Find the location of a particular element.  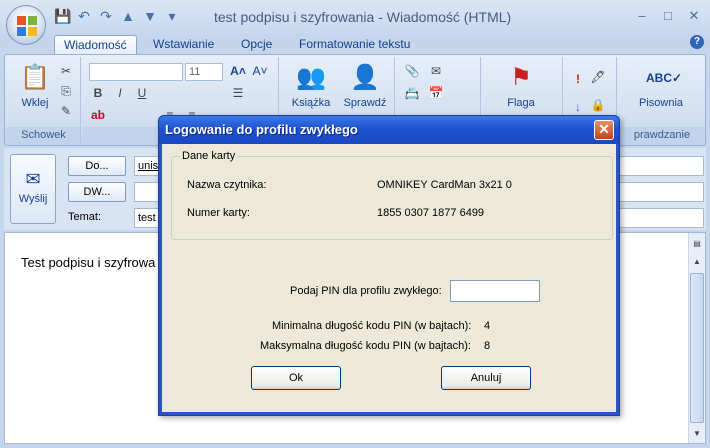

proofing-group-label: prawdzanie is located at coordinates (662, 135).